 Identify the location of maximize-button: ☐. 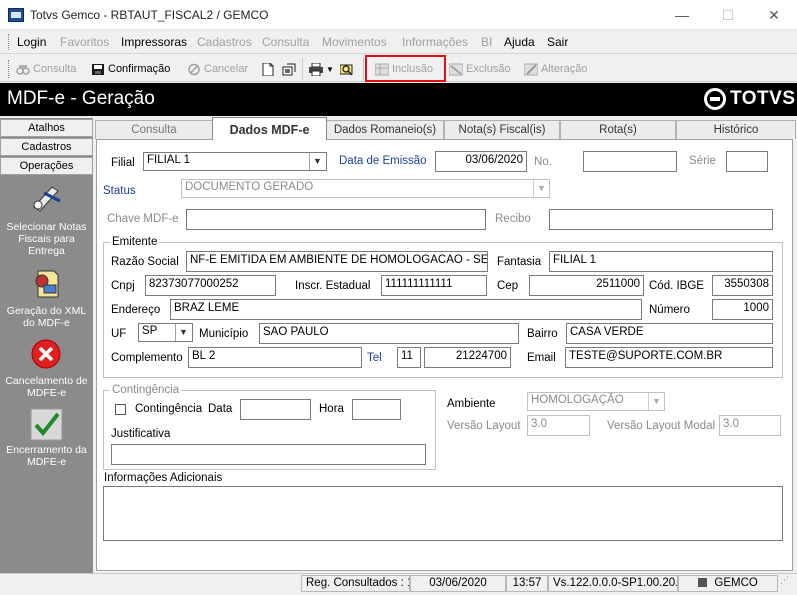
(728, 15).